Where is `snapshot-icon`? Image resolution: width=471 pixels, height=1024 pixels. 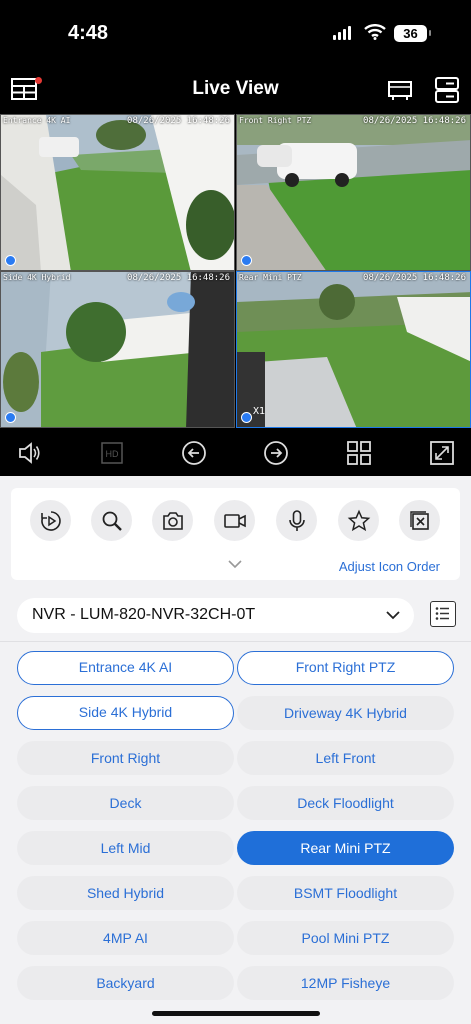 snapshot-icon is located at coordinates (172, 520).